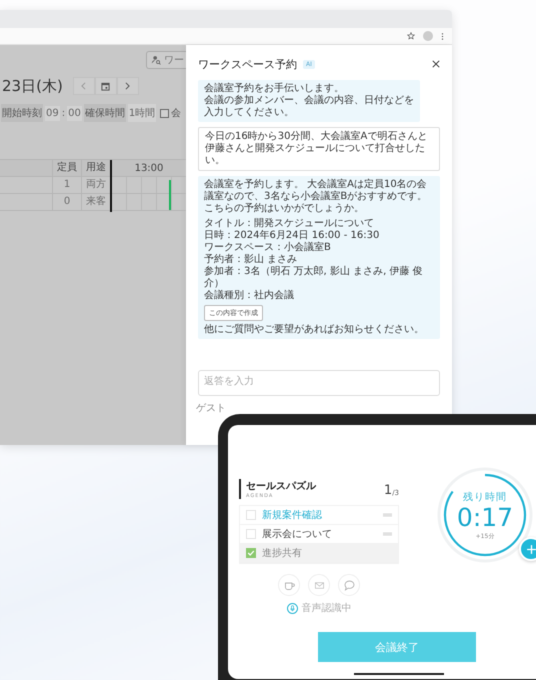 The image size is (536, 680). I want to click on voice-status: 音声認識中, so click(327, 608).